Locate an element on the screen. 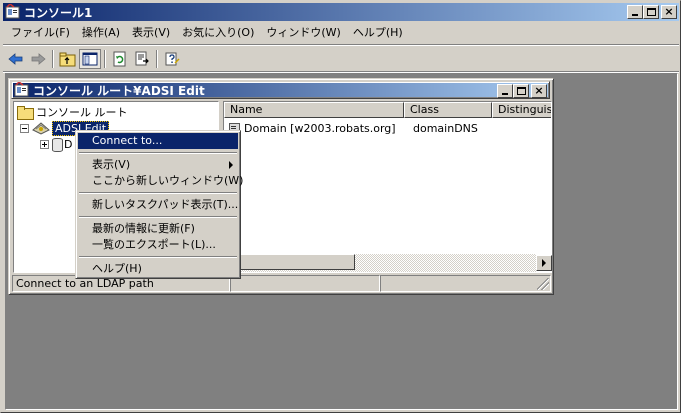 The height and width of the screenshot is (413, 681). refresh-button is located at coordinates (120, 59).